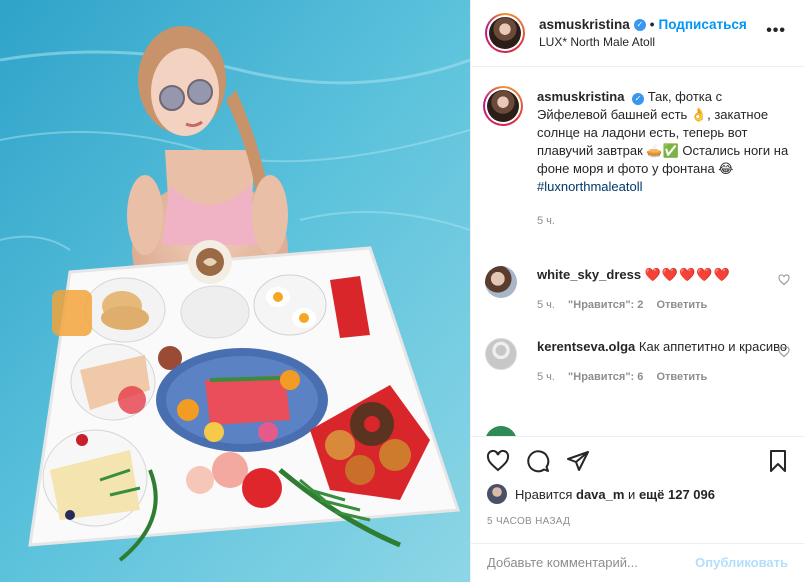 This screenshot has width=804, height=582. What do you see at coordinates (677, 494) in the screenshot?
I see `likes-count: ещё 127 096` at bounding box center [677, 494].